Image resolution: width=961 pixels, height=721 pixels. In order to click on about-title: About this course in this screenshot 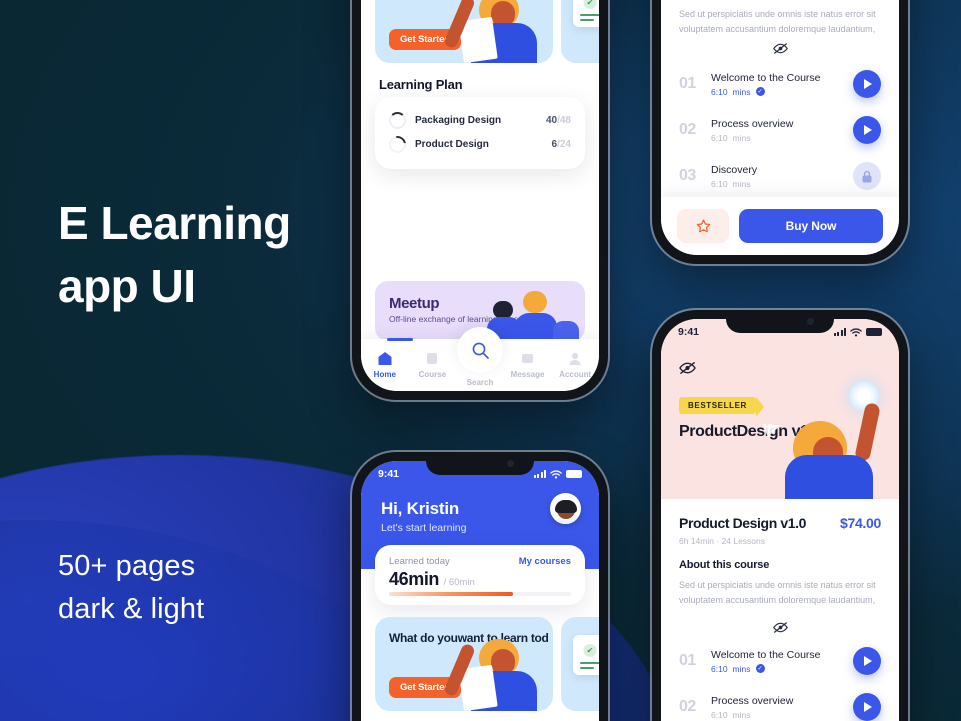, I will do `click(724, 565)`.